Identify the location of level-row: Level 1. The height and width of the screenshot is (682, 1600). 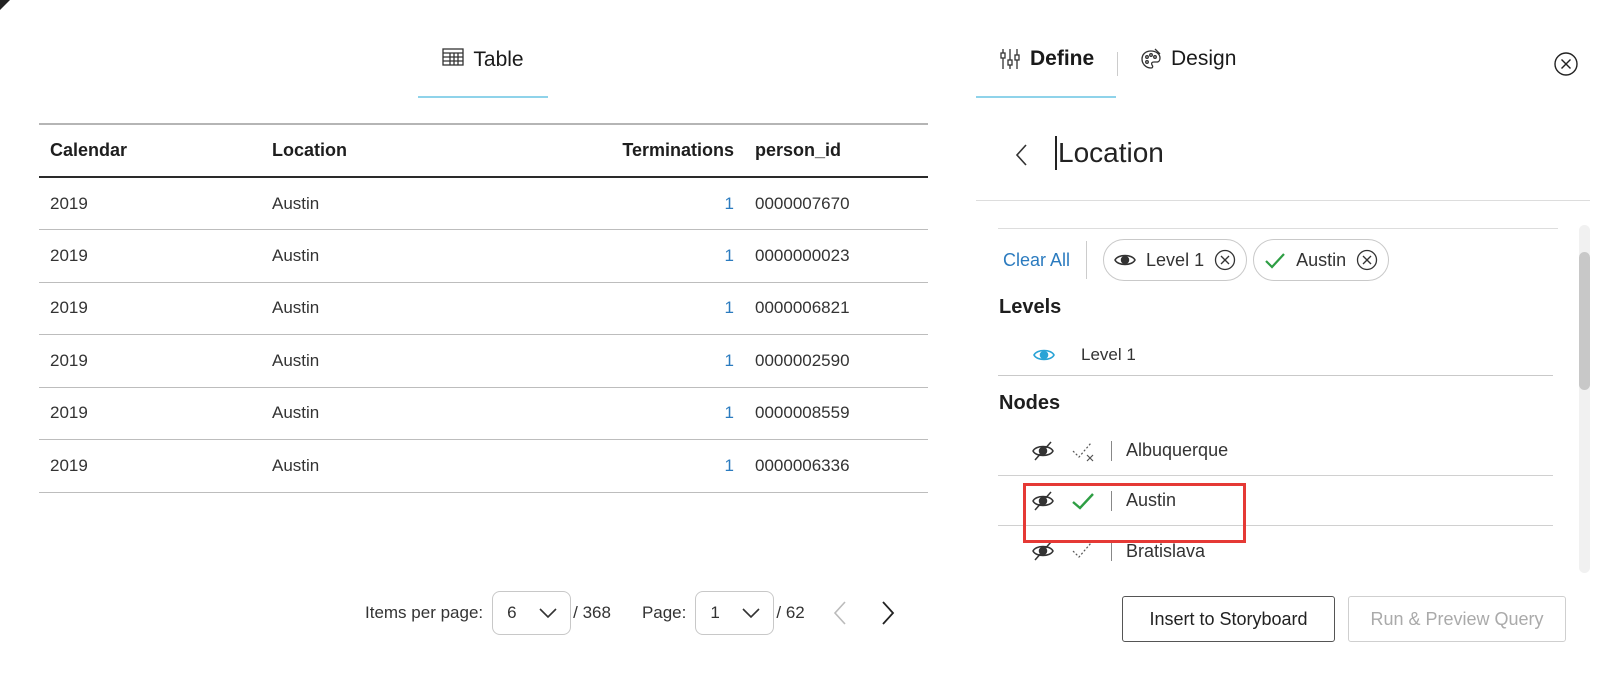
(1275, 355).